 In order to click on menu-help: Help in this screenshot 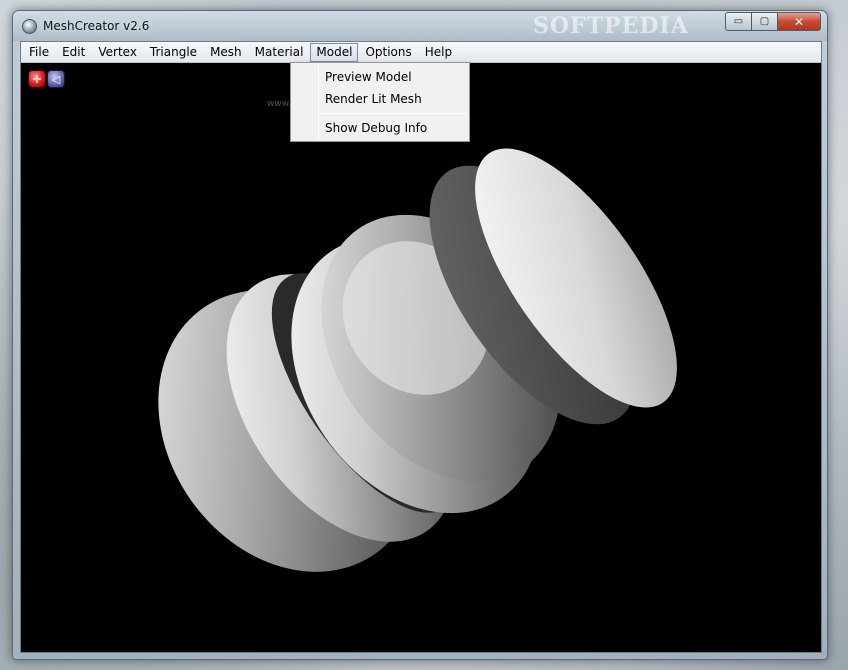, I will do `click(438, 52)`.